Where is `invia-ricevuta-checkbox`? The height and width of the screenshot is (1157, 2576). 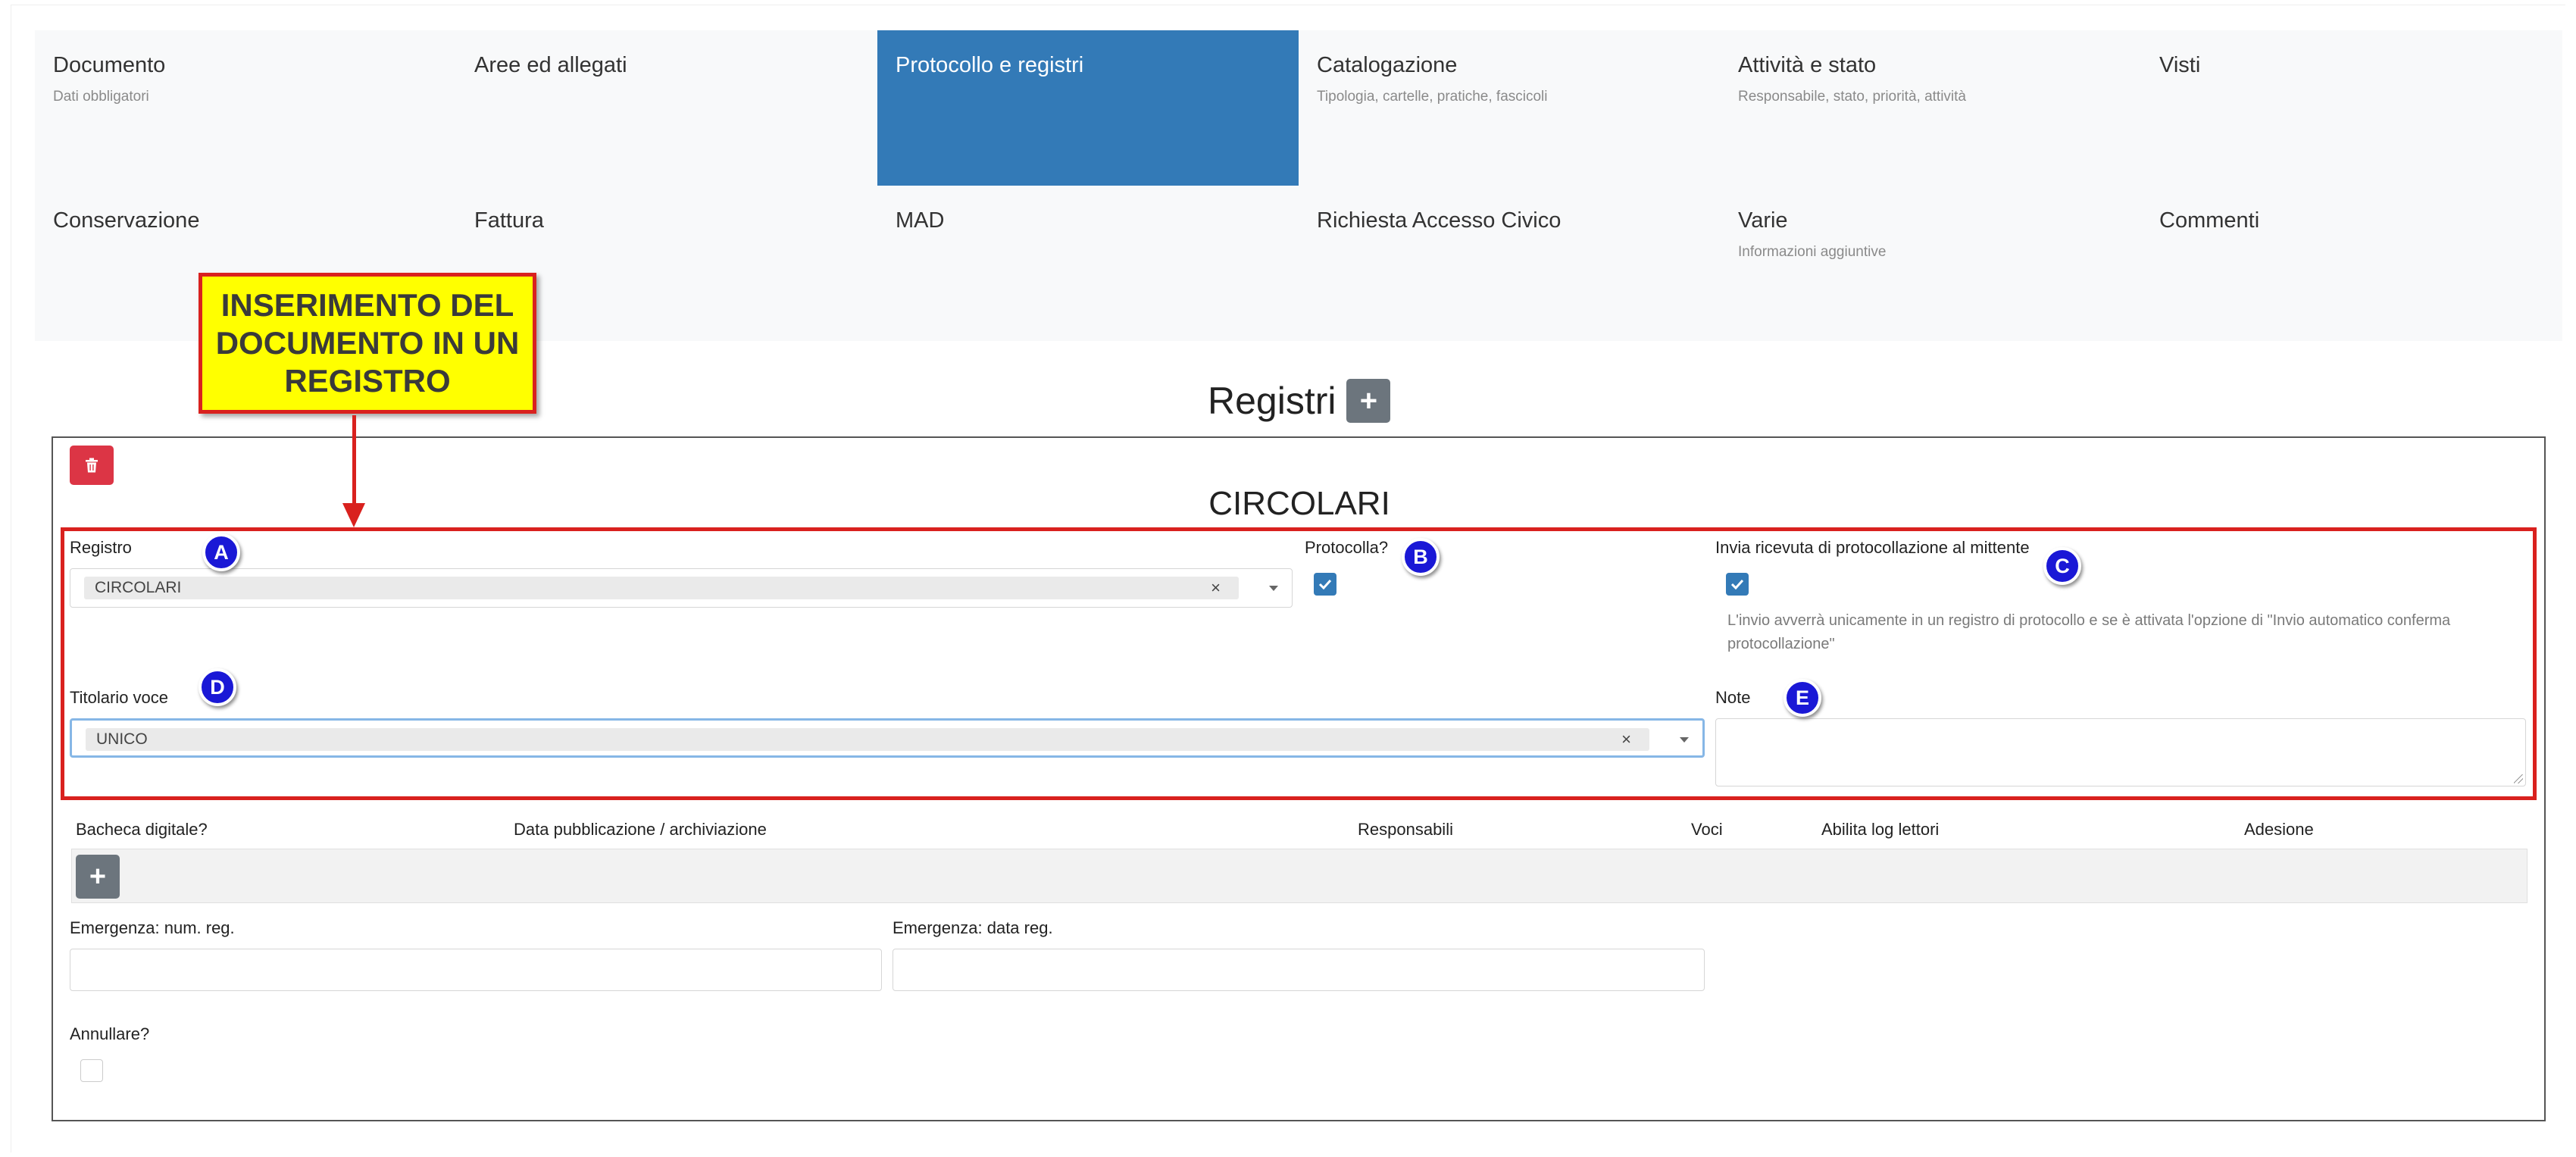
invia-ricevuta-checkbox is located at coordinates (1738, 584).